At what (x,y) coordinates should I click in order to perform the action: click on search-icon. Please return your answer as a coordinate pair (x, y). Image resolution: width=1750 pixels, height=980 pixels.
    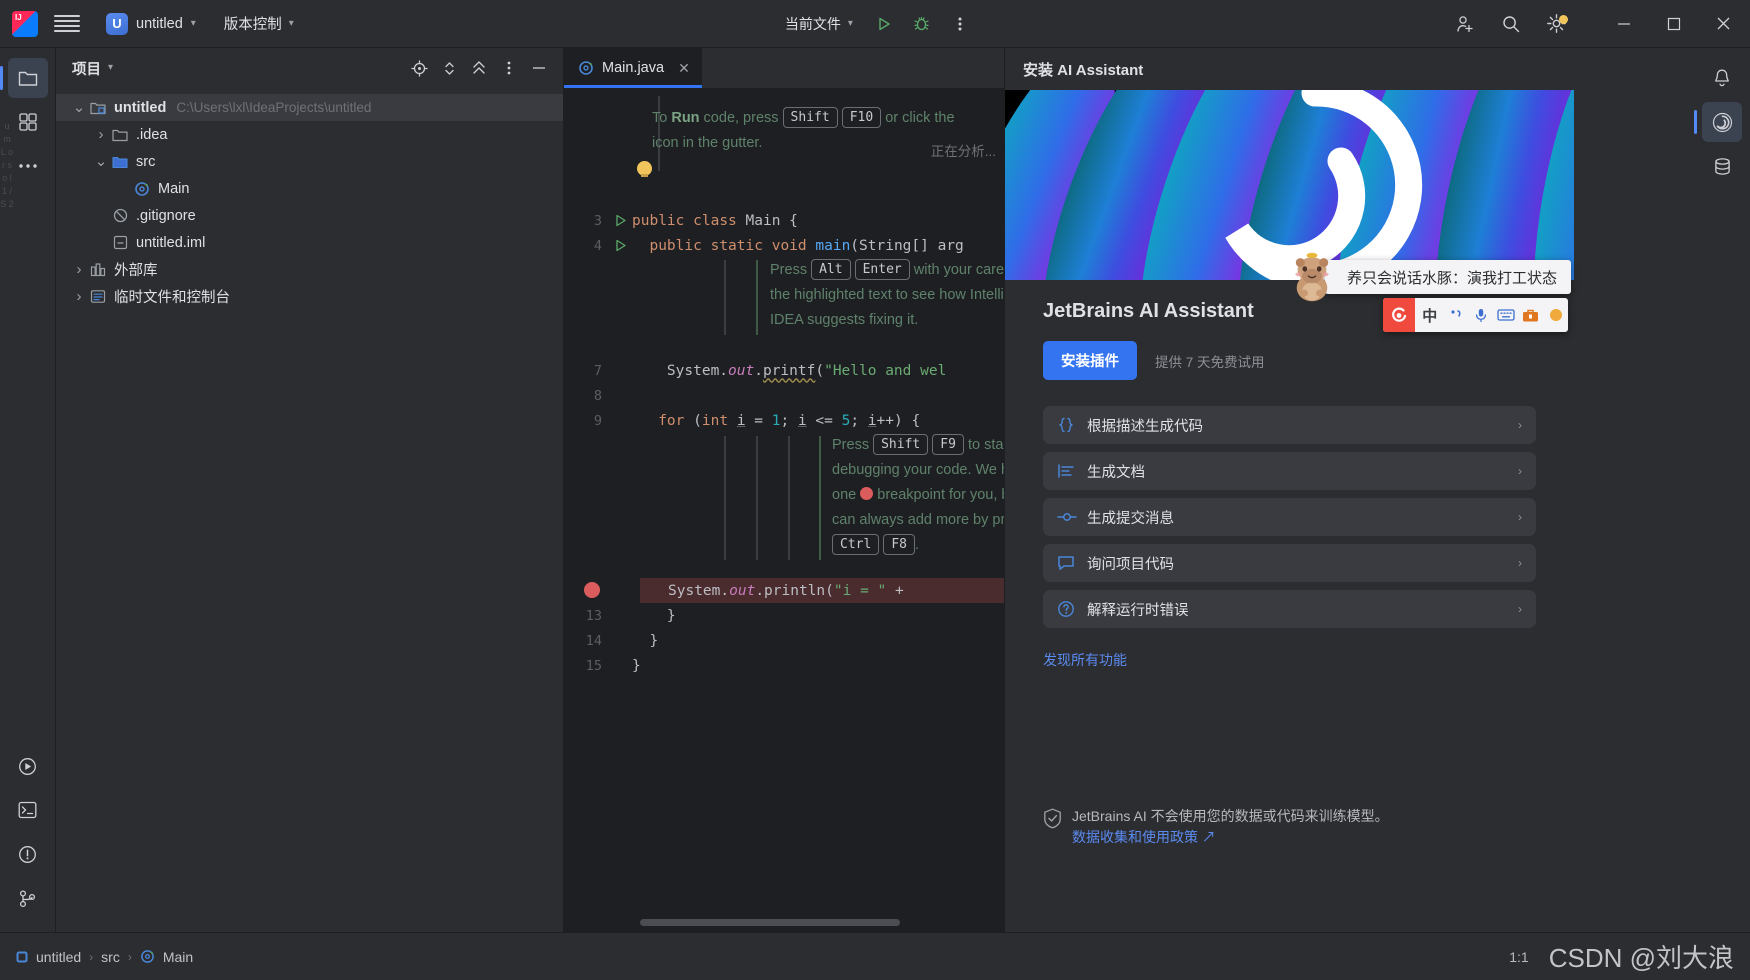
    Looking at the image, I should click on (1511, 23).